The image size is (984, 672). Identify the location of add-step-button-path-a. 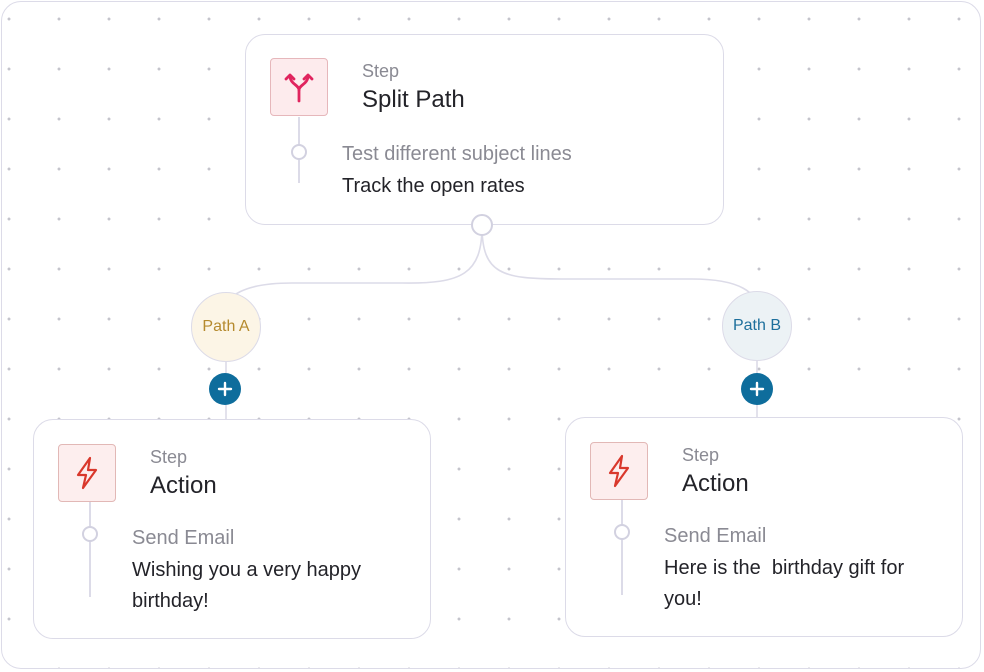
(225, 389).